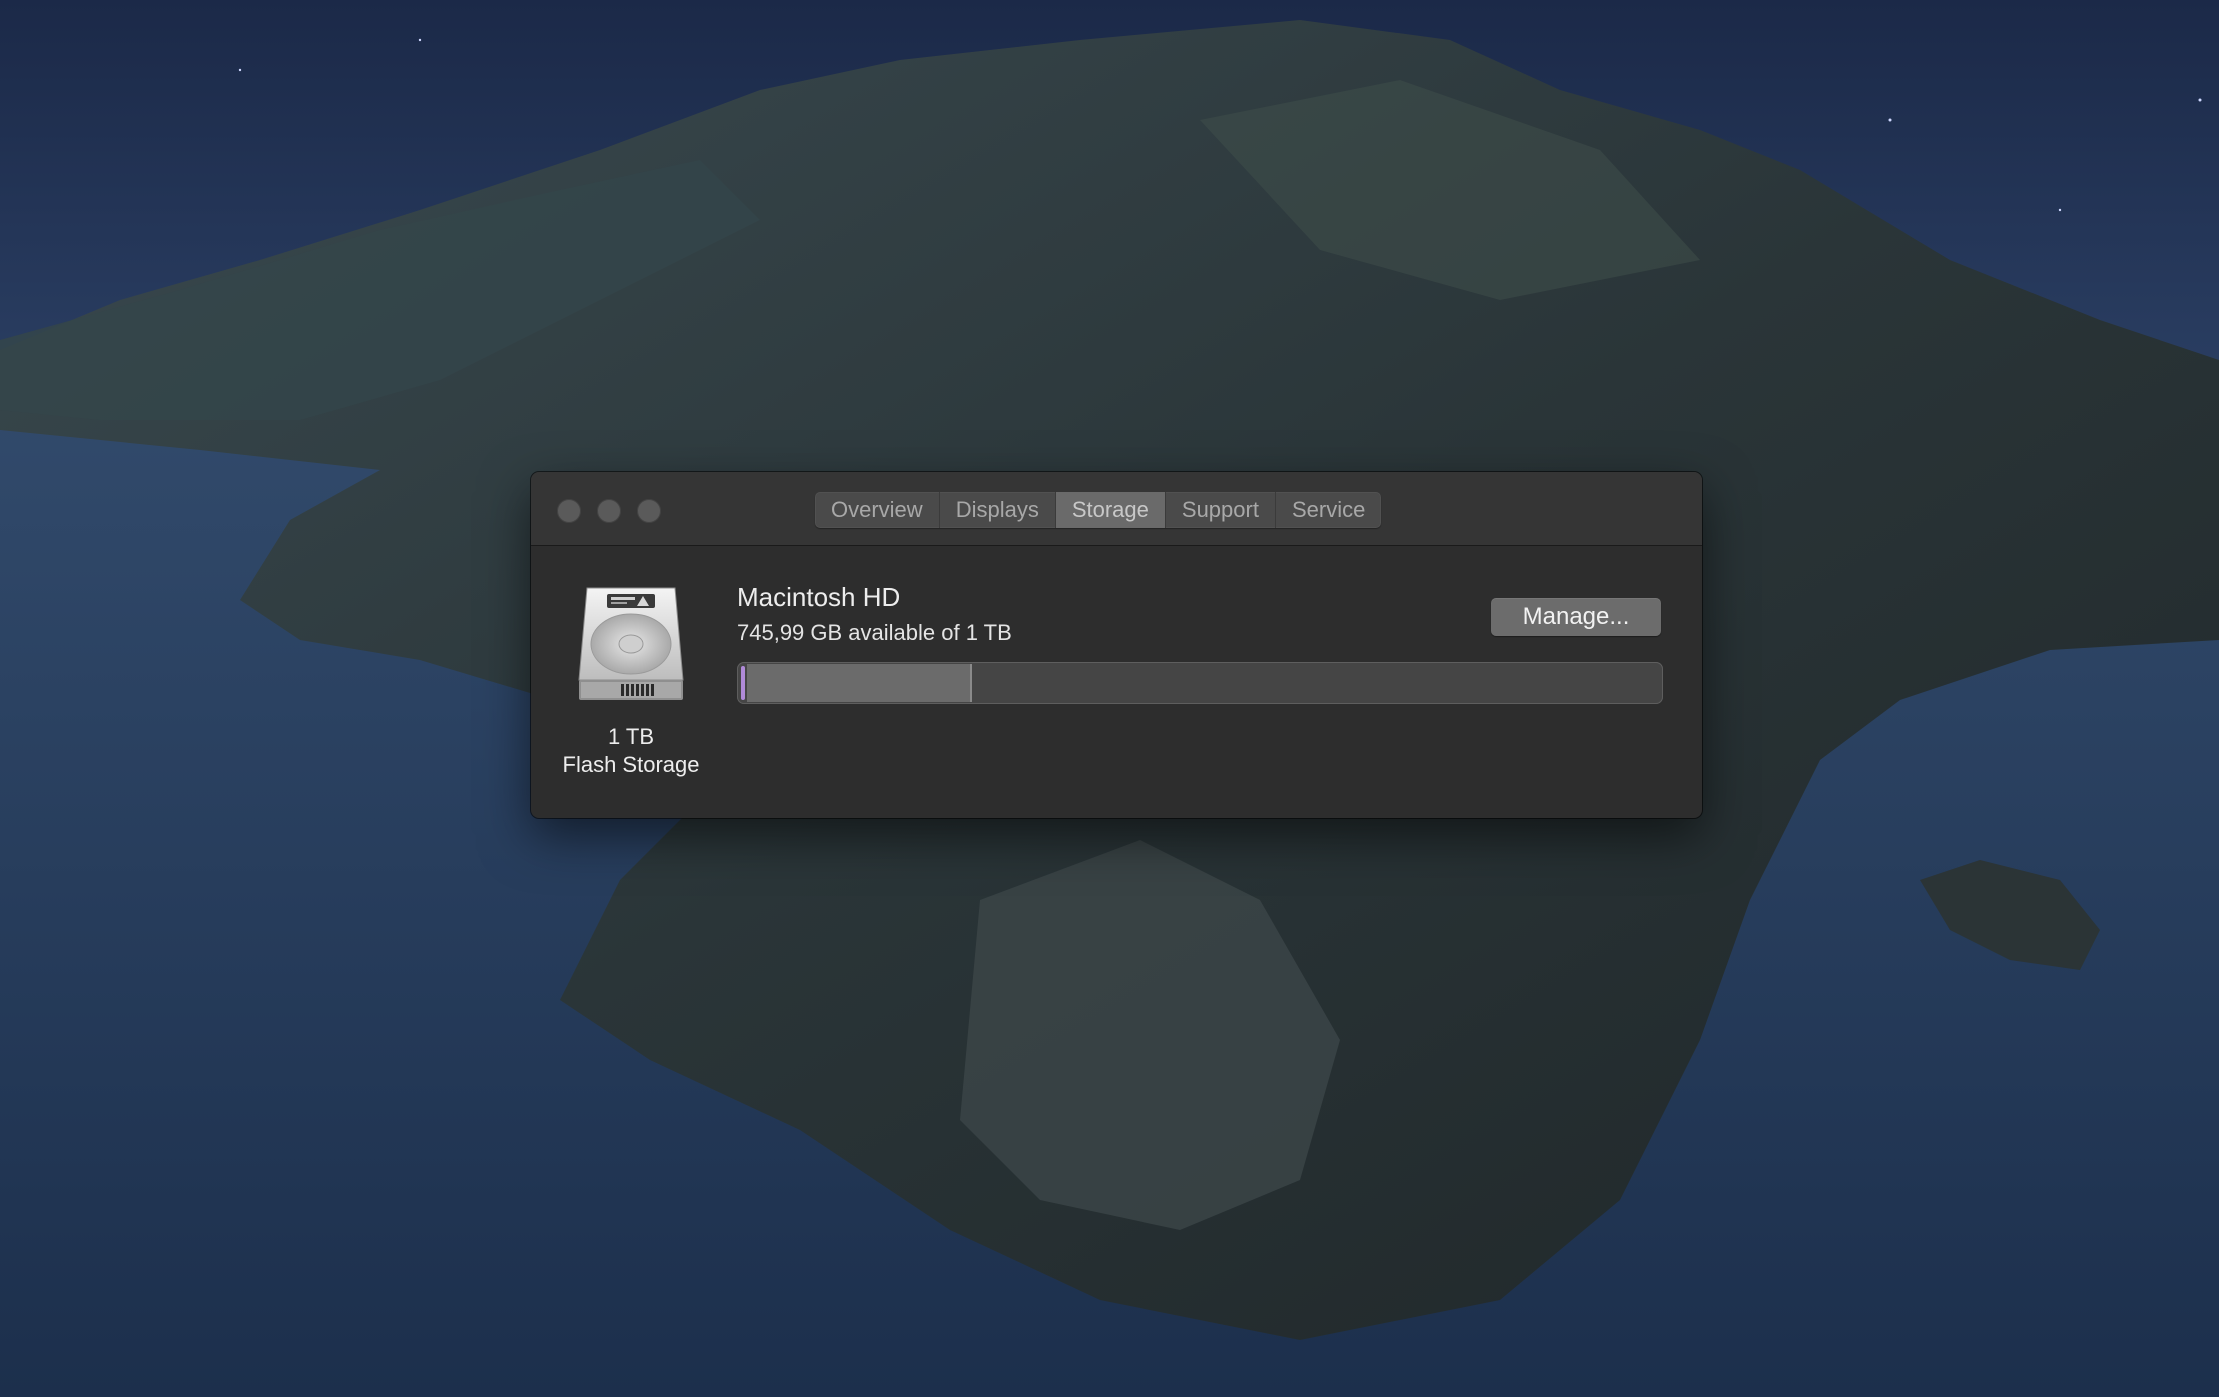 The image size is (2219, 1397). I want to click on volume-available-text: 745,99 GB available of 1 TB, so click(874, 632).